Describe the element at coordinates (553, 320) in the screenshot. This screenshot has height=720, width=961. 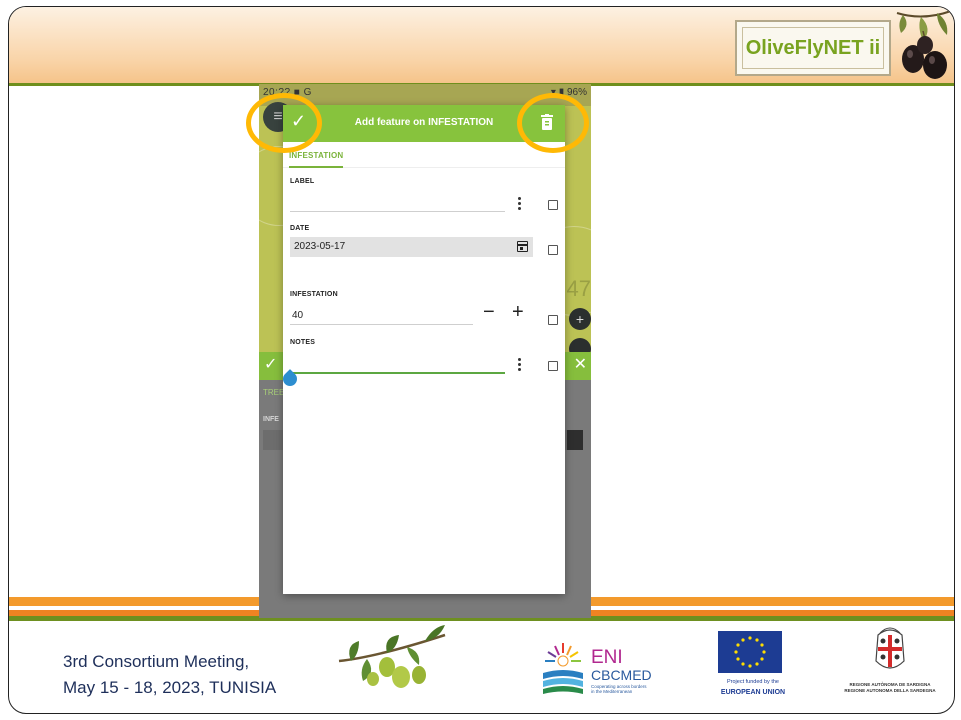
I see `infestation-checkbox` at that location.